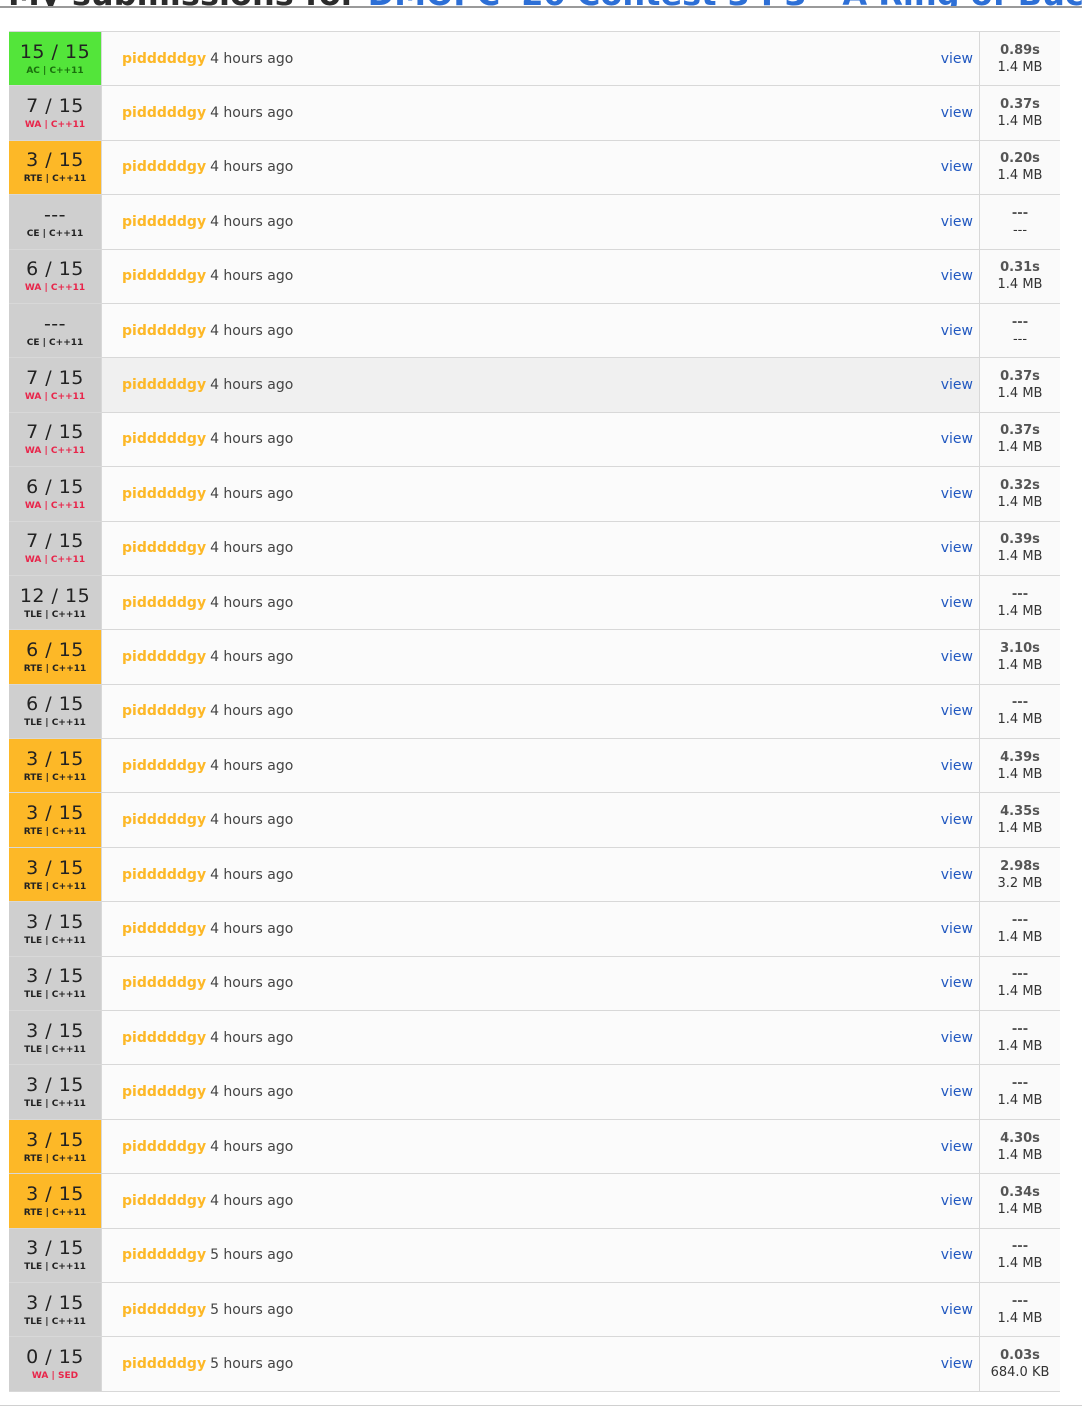  What do you see at coordinates (1020, 485) in the screenshot?
I see `runtime: 0.32s` at bounding box center [1020, 485].